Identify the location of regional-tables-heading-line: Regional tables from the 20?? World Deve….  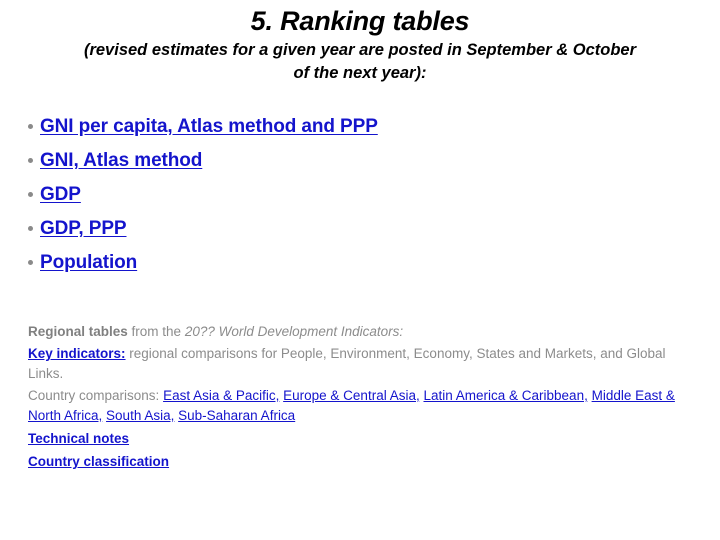
(352, 332).